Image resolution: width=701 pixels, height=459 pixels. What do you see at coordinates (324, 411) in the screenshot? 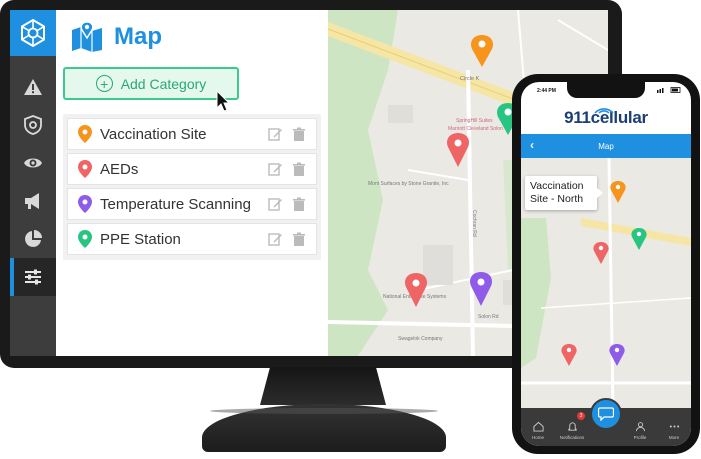
I see `monitor-stand-highlight` at bounding box center [324, 411].